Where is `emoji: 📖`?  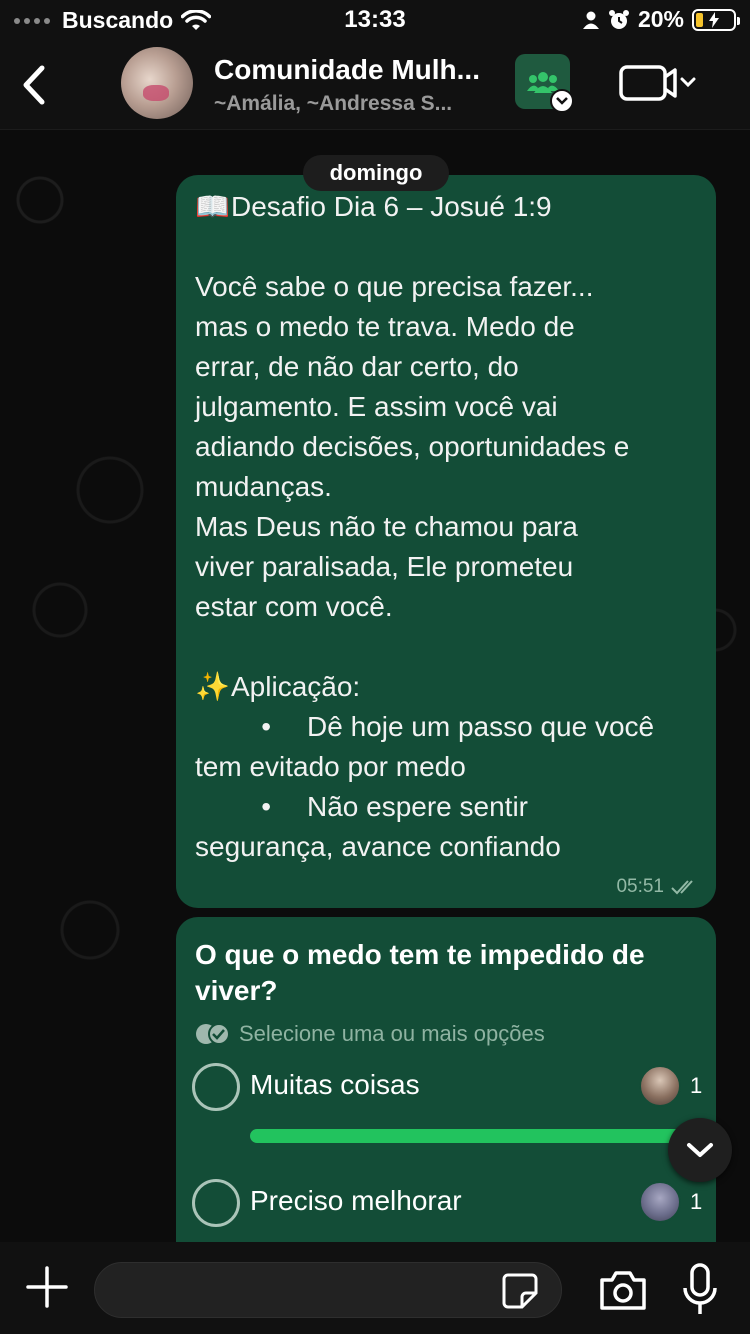 emoji: 📖 is located at coordinates (212, 206).